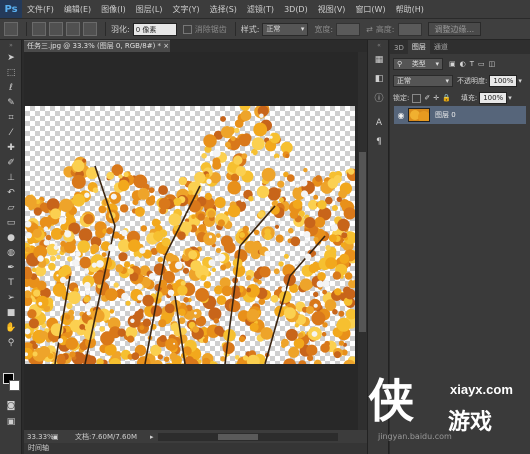 This screenshot has height=454, width=530. I want to click on eye-icon: ◉, so click(401, 115).